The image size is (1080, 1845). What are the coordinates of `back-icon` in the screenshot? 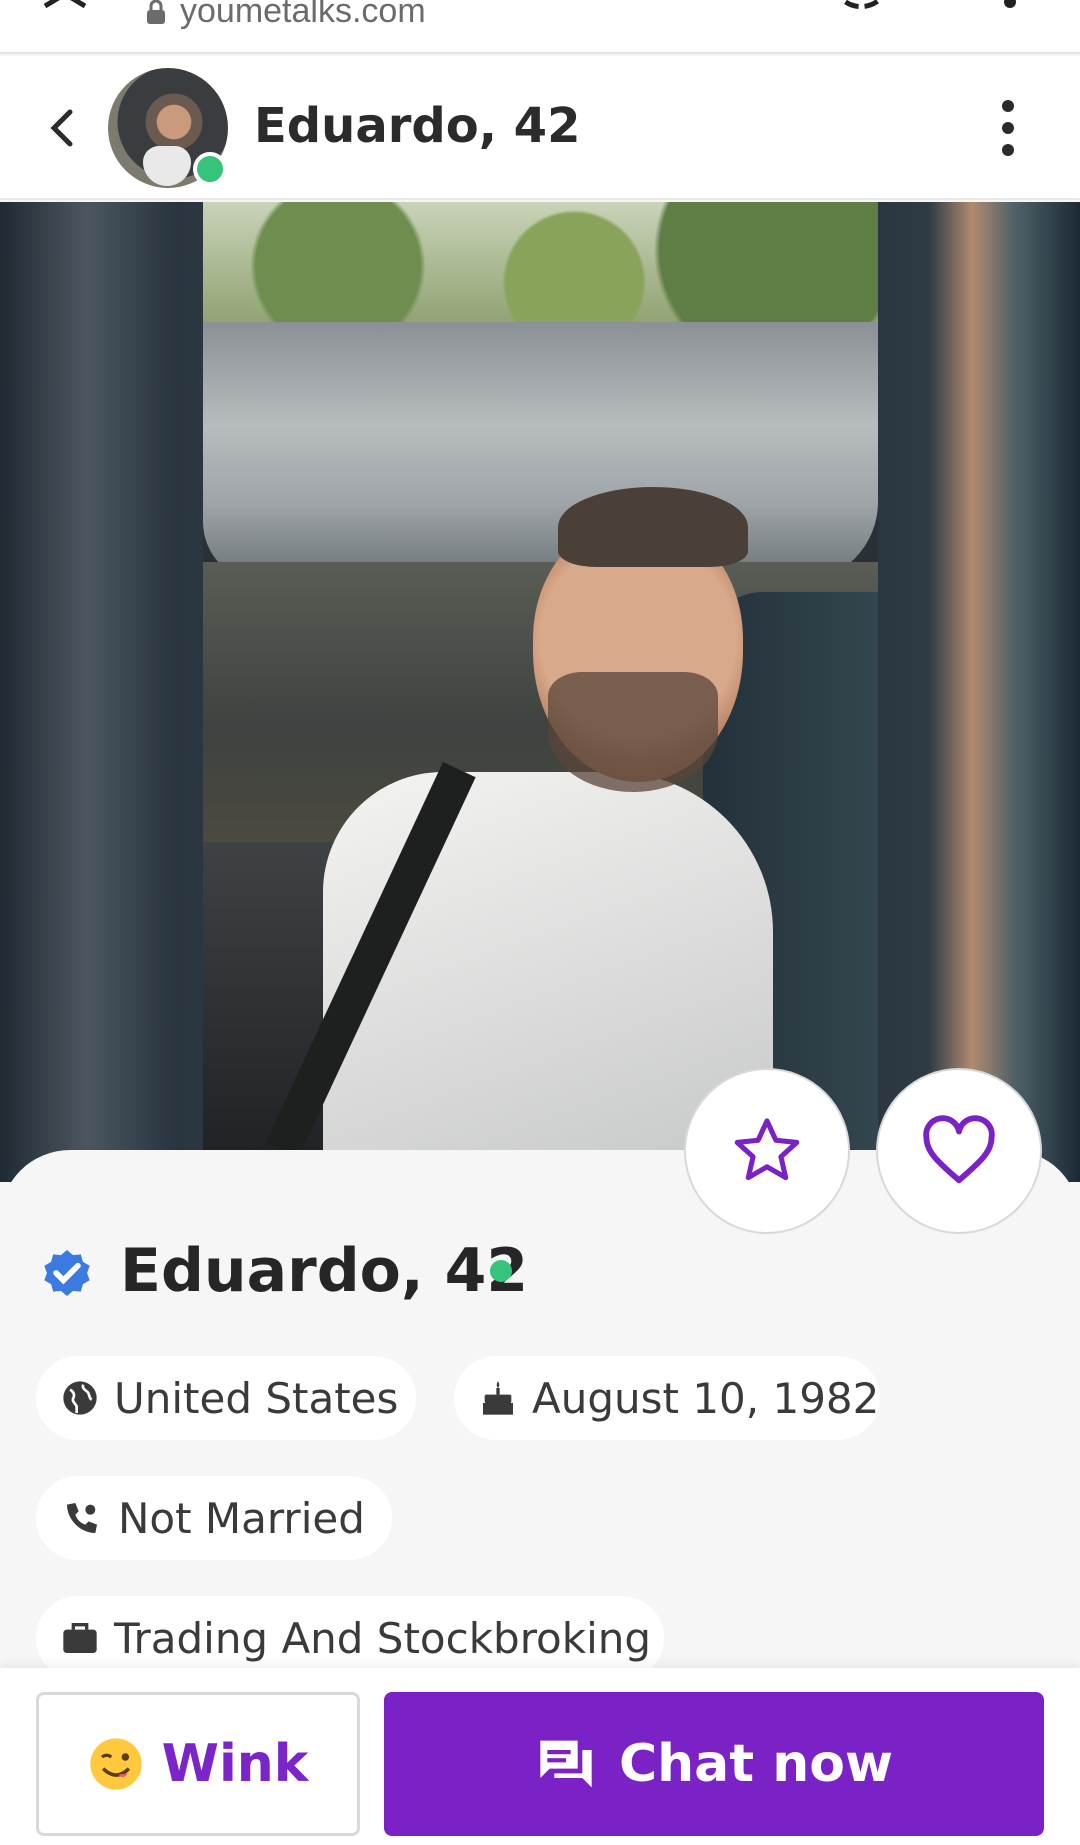 It's located at (61, 128).